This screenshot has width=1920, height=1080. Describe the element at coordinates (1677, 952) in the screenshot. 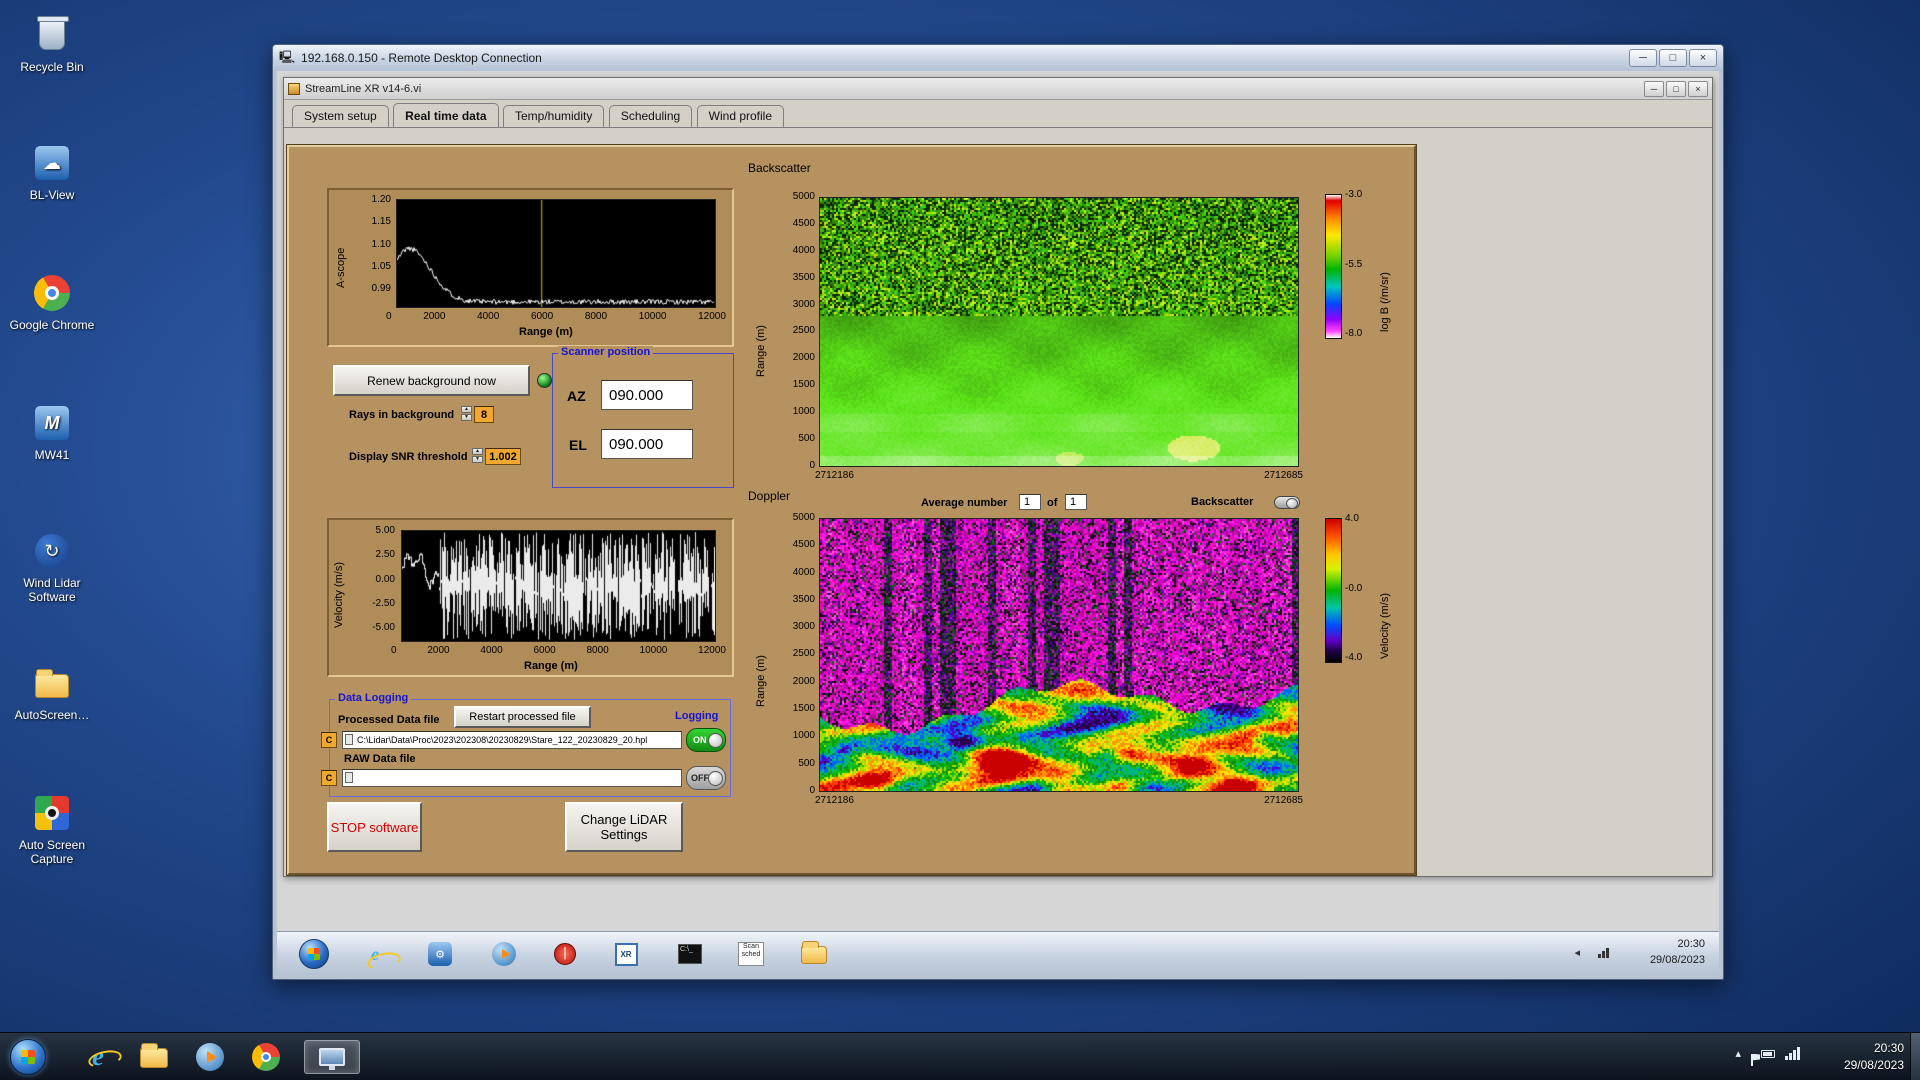

I see `remote-clock: 20:30 29/08/2023` at that location.